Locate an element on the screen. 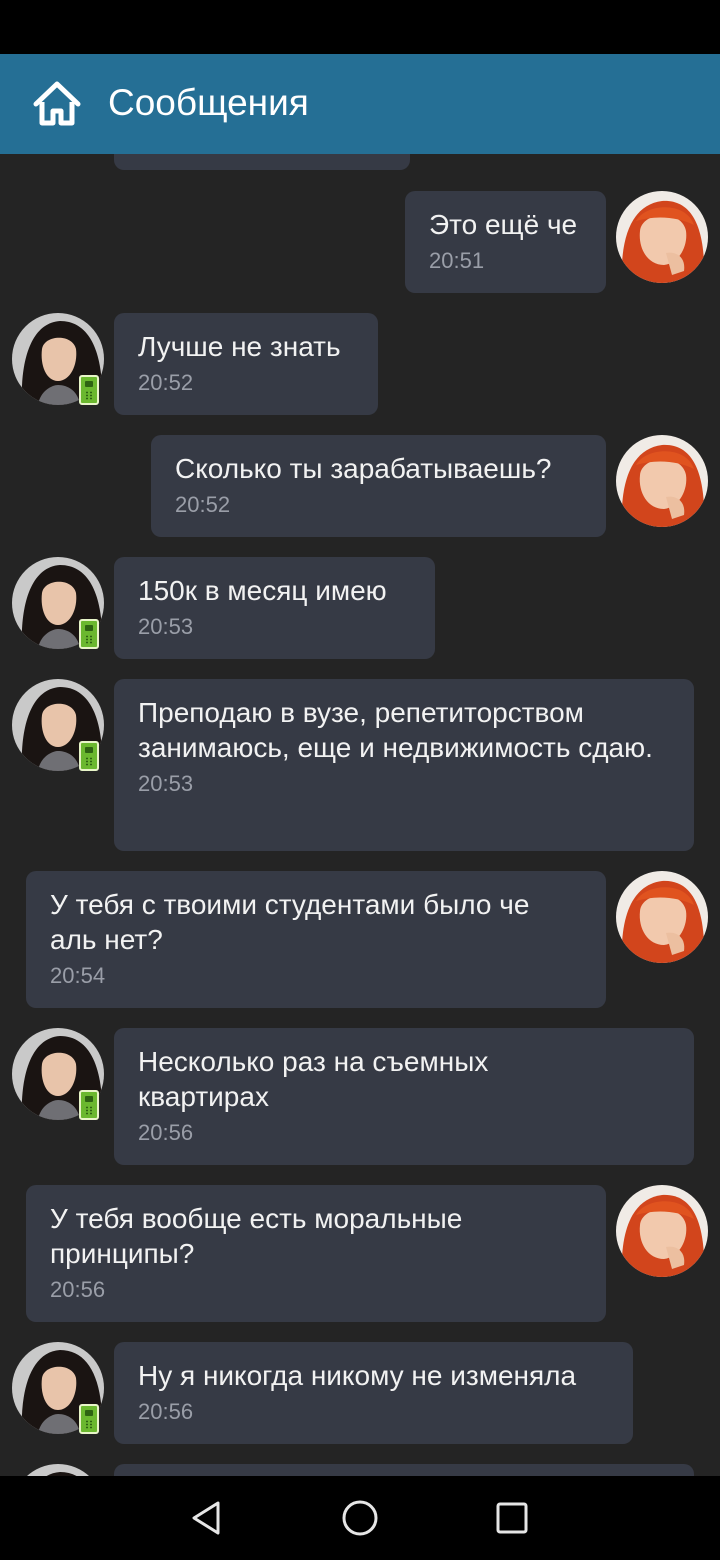  page-title: Сообщения is located at coordinates (208, 102).